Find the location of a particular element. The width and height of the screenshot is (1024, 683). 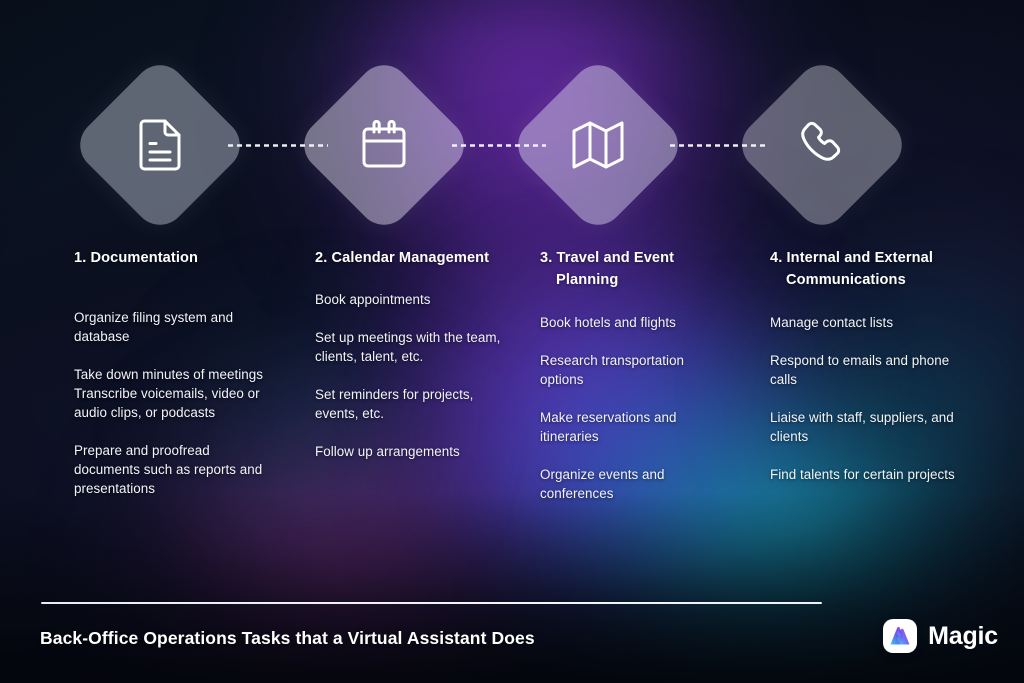

step-heading-4: 4. Internal and External Communications is located at coordinates (851, 269).